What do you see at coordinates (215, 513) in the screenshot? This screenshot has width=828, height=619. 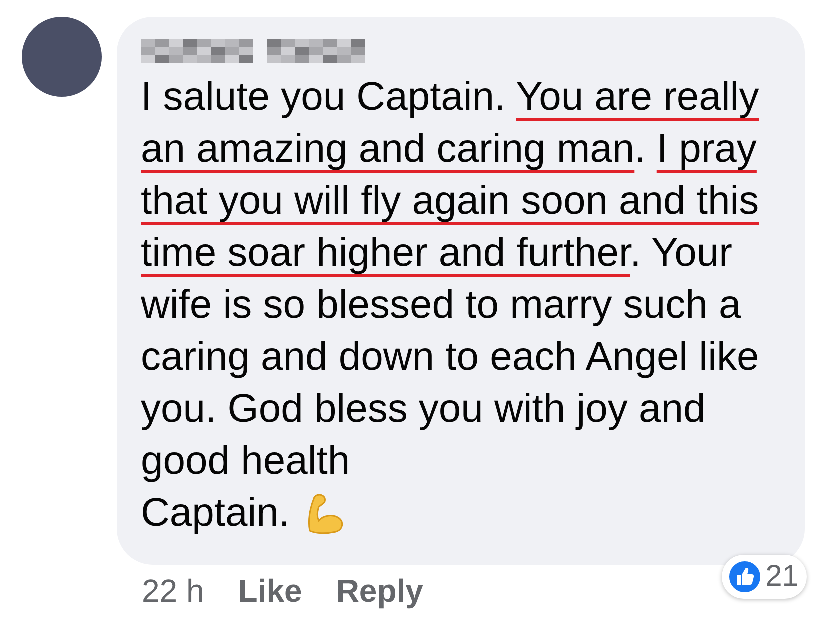 I see `comment-text: Captain.` at bounding box center [215, 513].